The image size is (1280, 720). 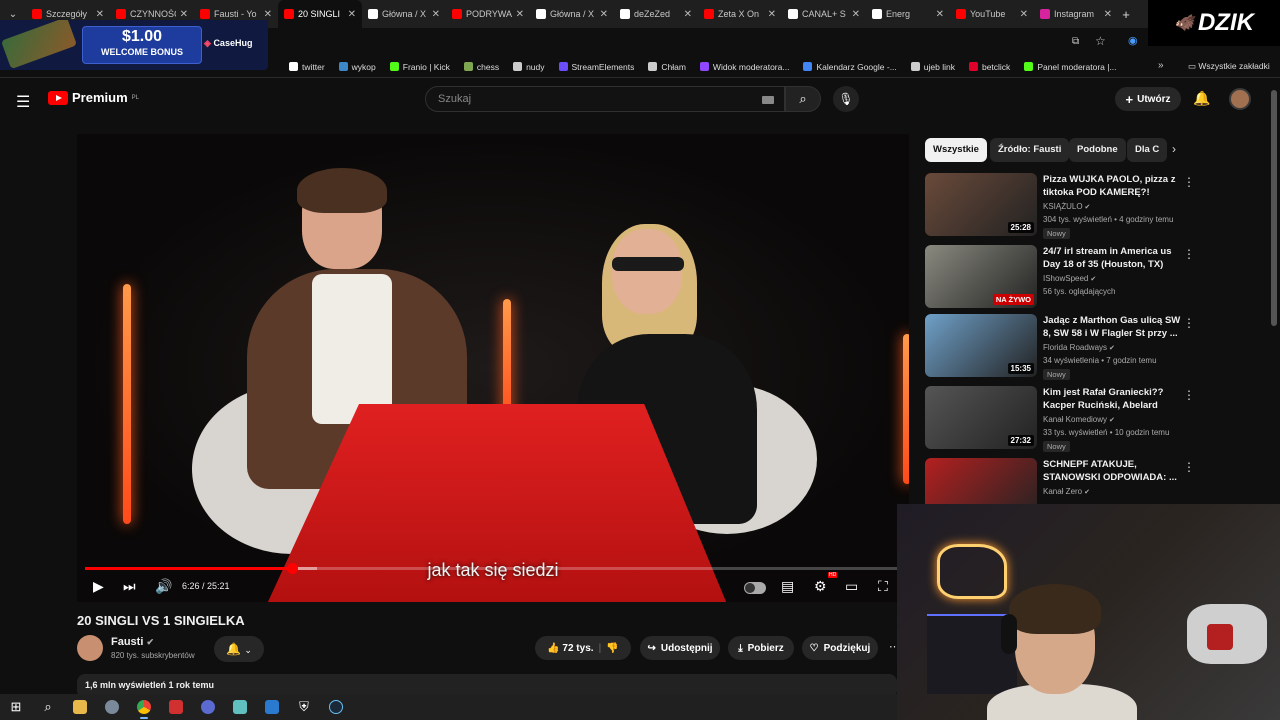 What do you see at coordinates (208, 707) in the screenshot?
I see `app-badge-icon` at bounding box center [208, 707].